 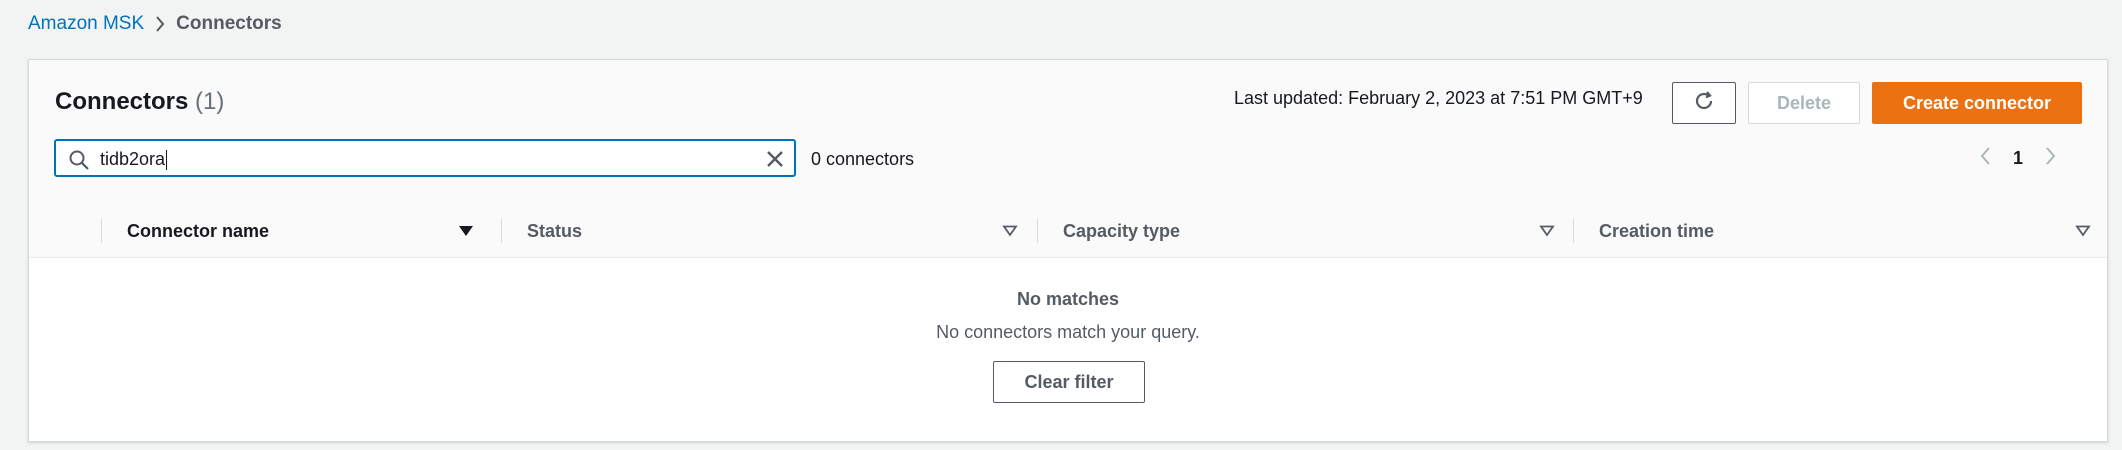 I want to click on page-title: Connectors (1), so click(x=139, y=102).